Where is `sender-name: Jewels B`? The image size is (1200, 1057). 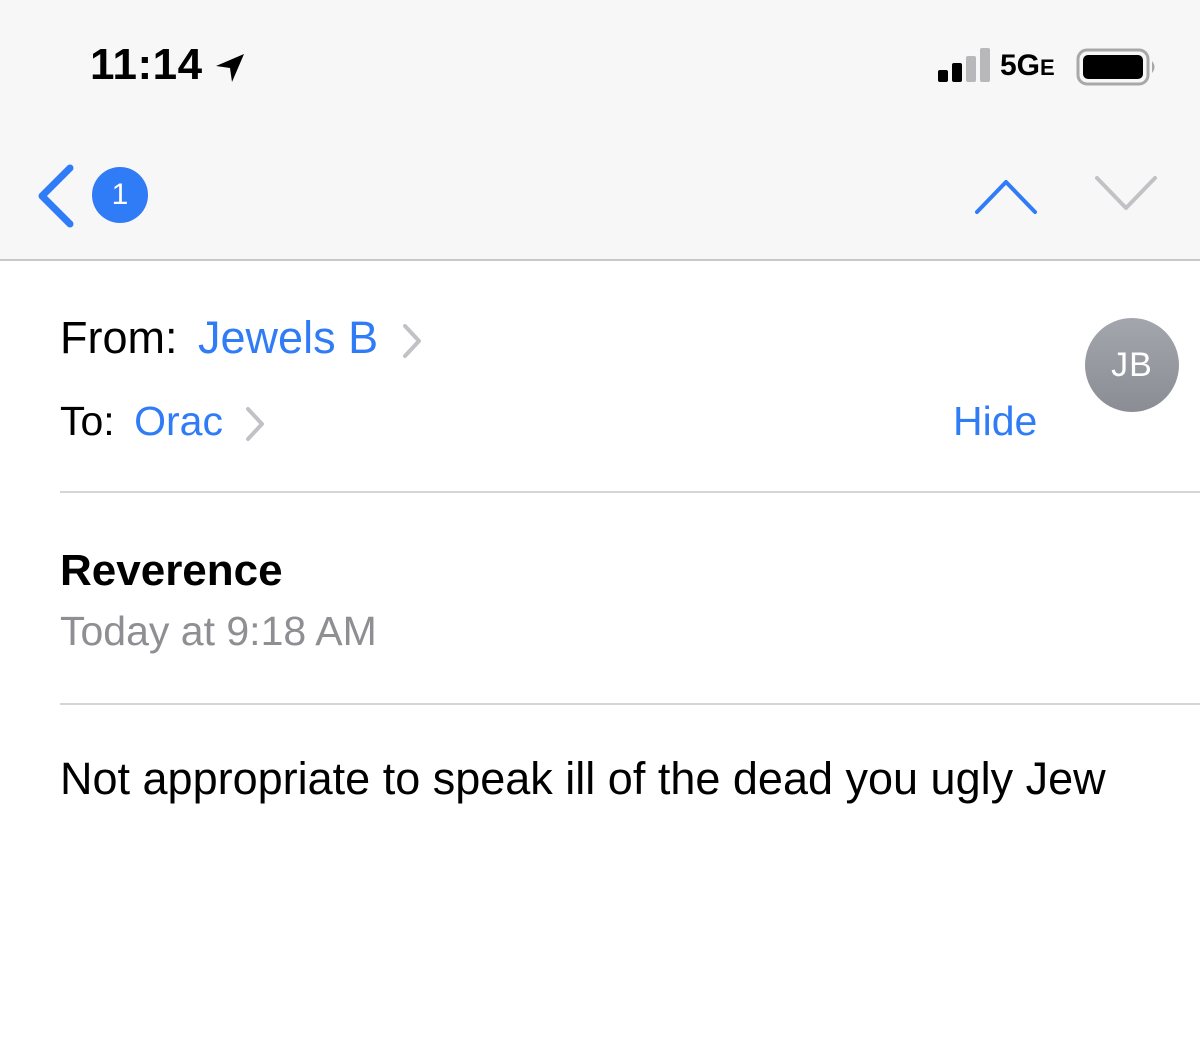
sender-name: Jewels B is located at coordinates (288, 337).